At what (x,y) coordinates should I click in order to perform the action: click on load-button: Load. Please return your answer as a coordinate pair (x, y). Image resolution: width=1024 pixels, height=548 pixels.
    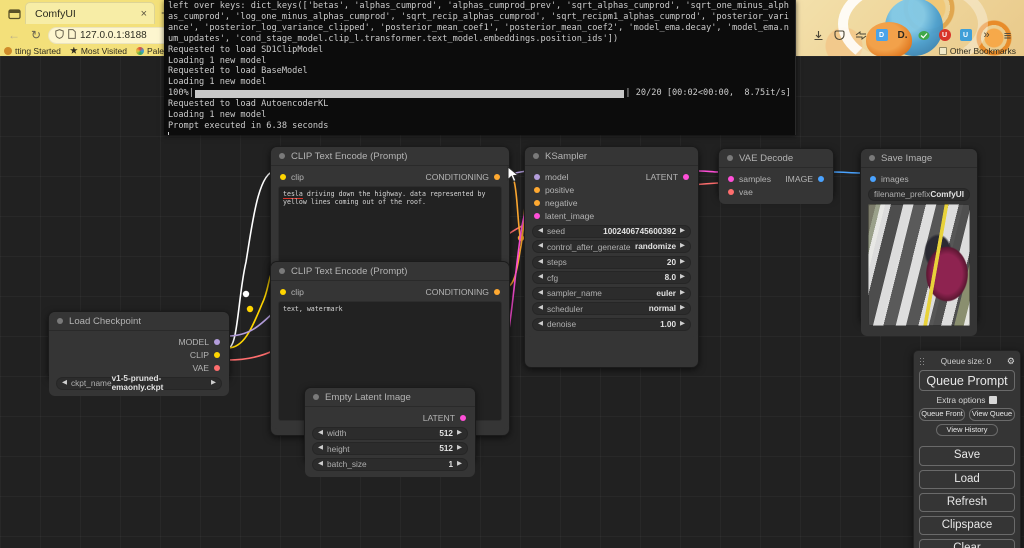
    Looking at the image, I should click on (967, 479).